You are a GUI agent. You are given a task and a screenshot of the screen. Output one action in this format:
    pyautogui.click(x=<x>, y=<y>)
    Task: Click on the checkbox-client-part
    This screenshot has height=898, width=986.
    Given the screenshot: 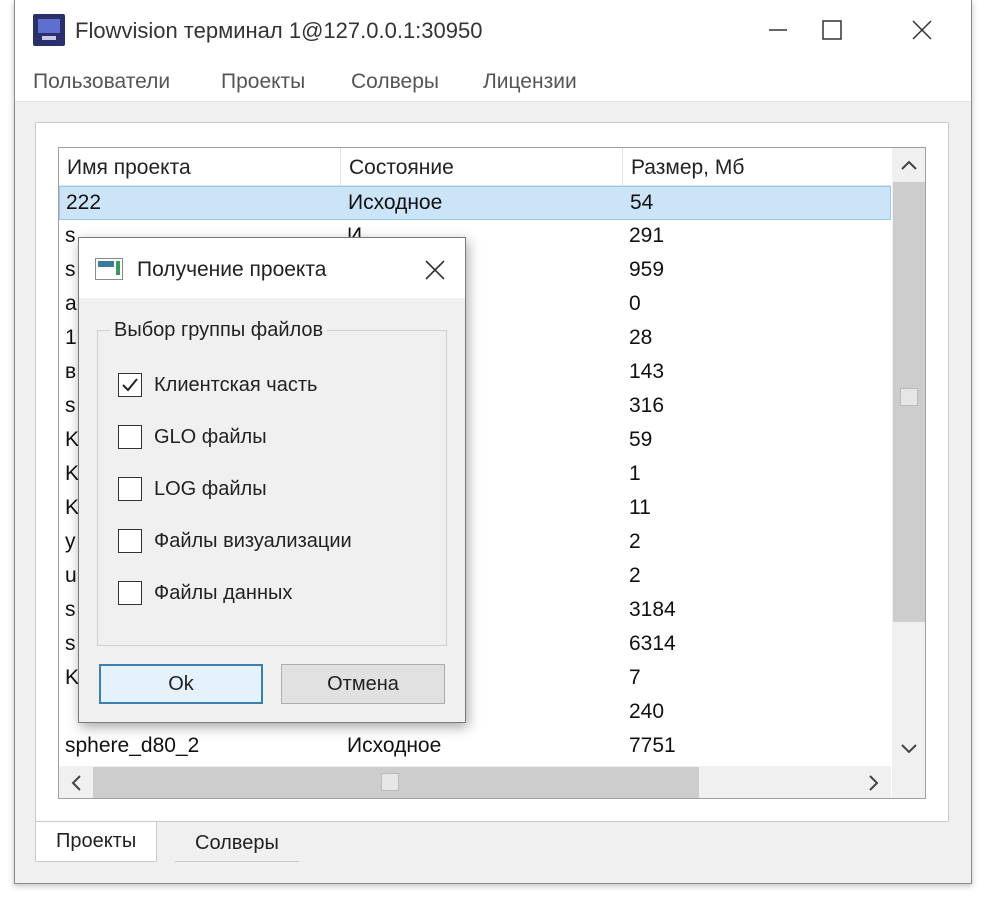 What is the action you would take?
    pyautogui.click(x=130, y=385)
    